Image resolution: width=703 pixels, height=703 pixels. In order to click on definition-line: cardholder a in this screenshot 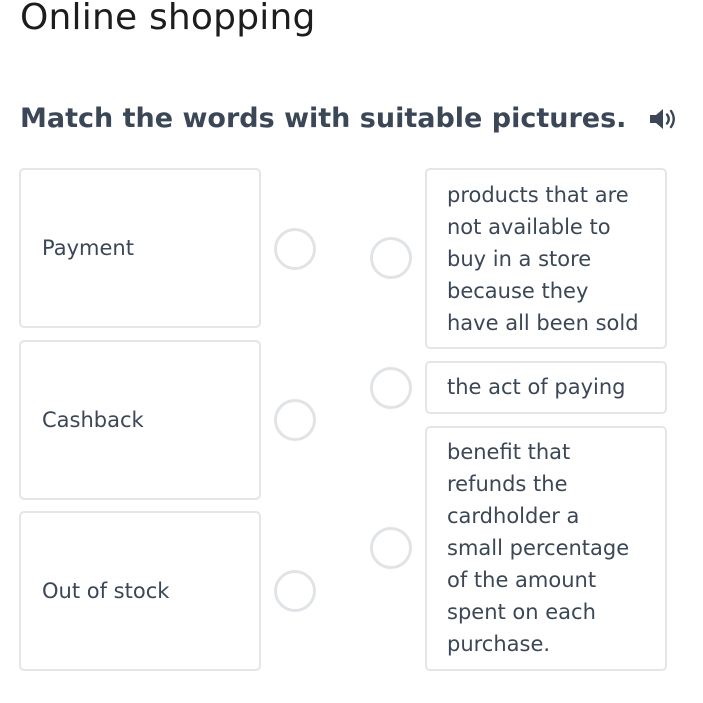, I will do `click(513, 516)`.